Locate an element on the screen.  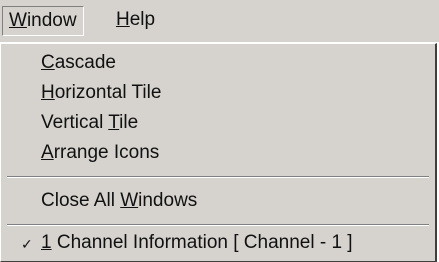
label-text: orizontal Tile is located at coordinates (108, 92).